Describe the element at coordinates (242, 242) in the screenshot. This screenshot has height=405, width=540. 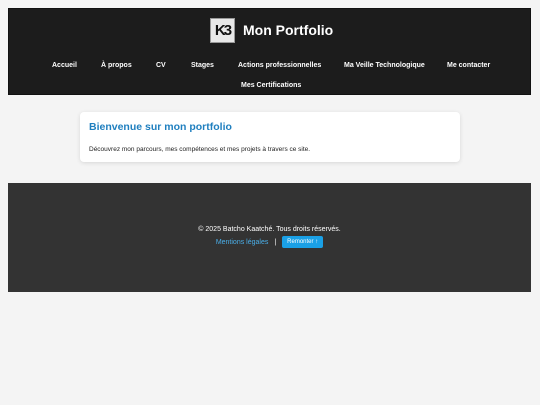
I see `legal-notice-link: Mentions légales` at that location.